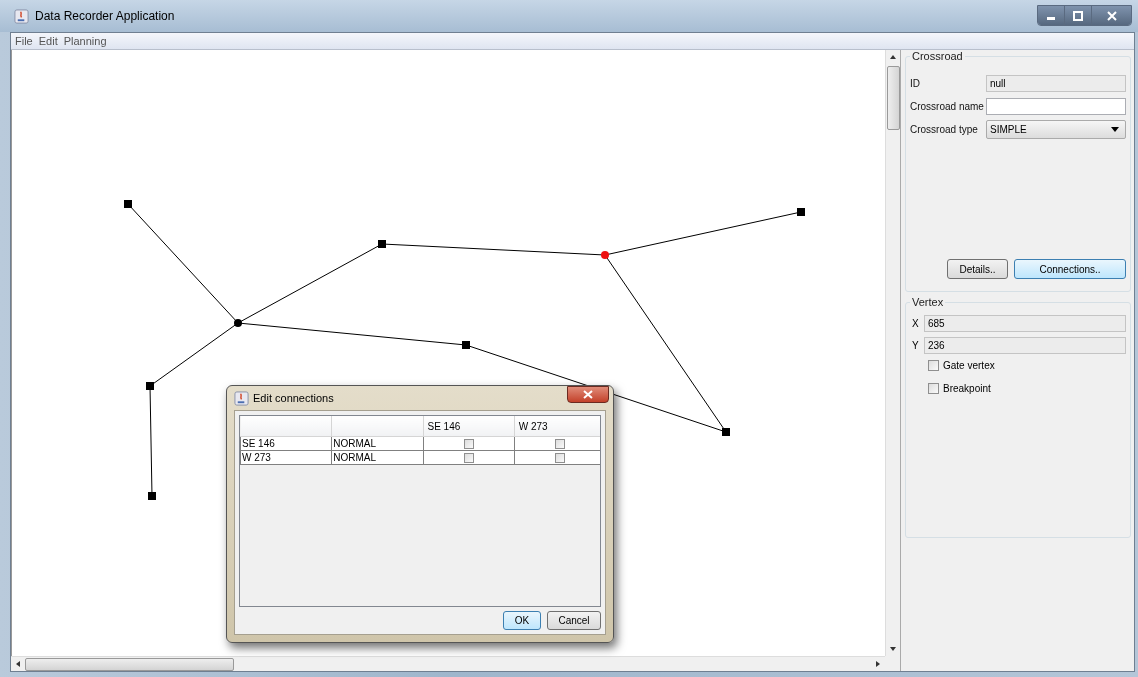  What do you see at coordinates (469, 426) in the screenshot?
I see `column-header: SE 146` at bounding box center [469, 426].